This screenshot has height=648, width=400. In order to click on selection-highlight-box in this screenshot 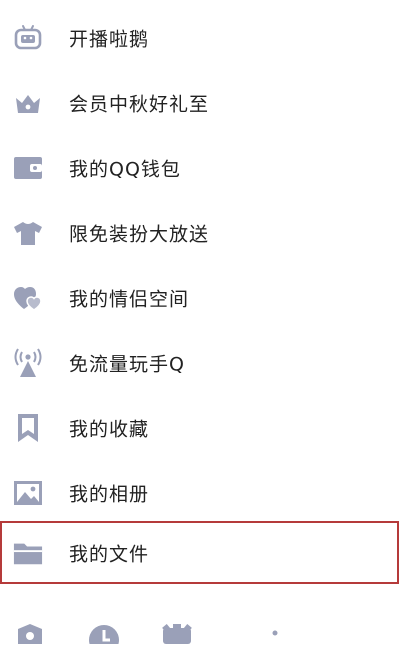, I will do `click(199, 552)`.